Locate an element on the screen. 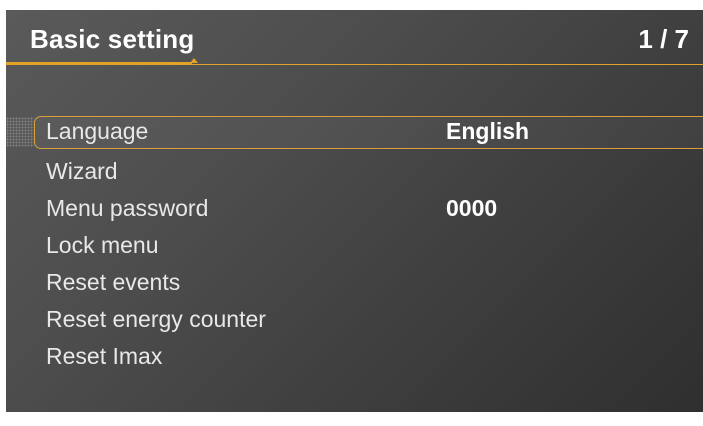  page-title: Basic setting is located at coordinates (112, 39).